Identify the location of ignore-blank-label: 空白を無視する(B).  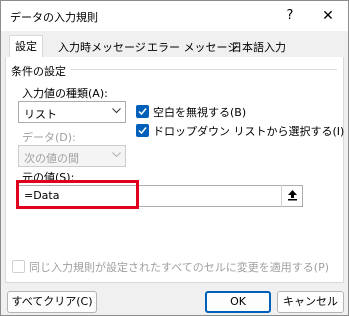
(200, 112).